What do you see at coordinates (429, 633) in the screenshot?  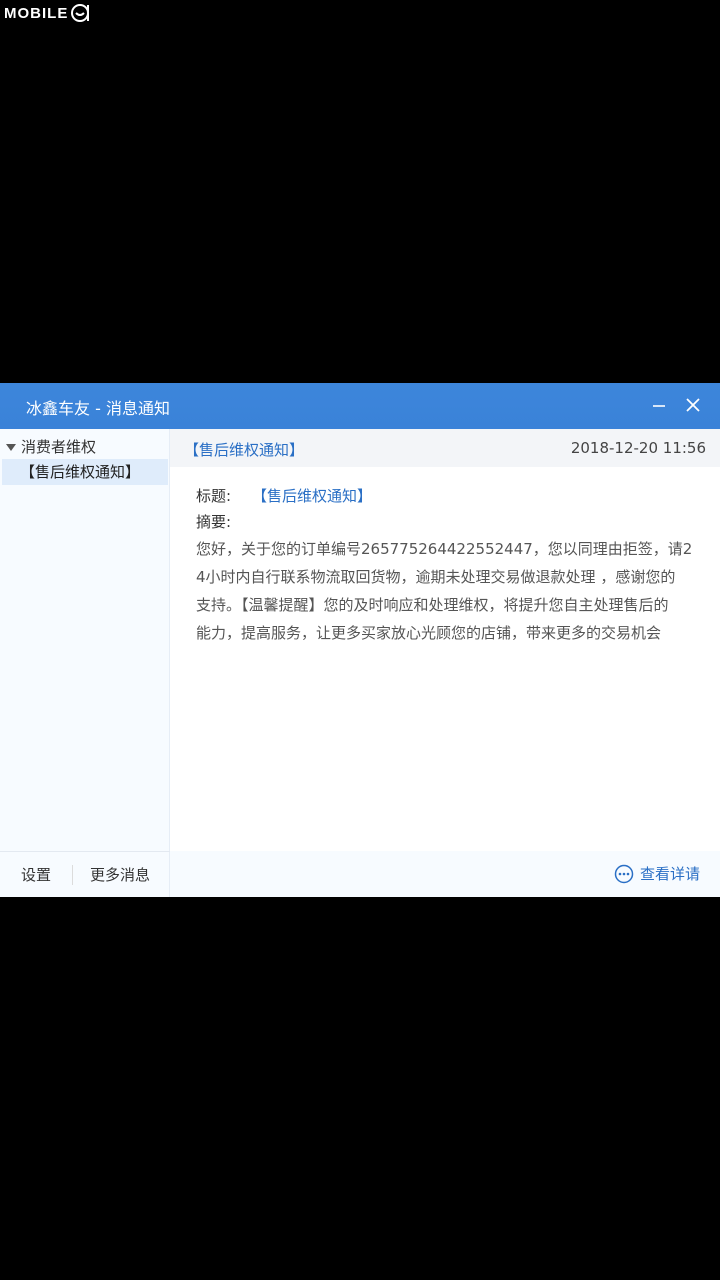 I see `message-body-line: 能力，提高服务，让更多买家放心光顾您的店铺，带来更多的交易机会` at bounding box center [429, 633].